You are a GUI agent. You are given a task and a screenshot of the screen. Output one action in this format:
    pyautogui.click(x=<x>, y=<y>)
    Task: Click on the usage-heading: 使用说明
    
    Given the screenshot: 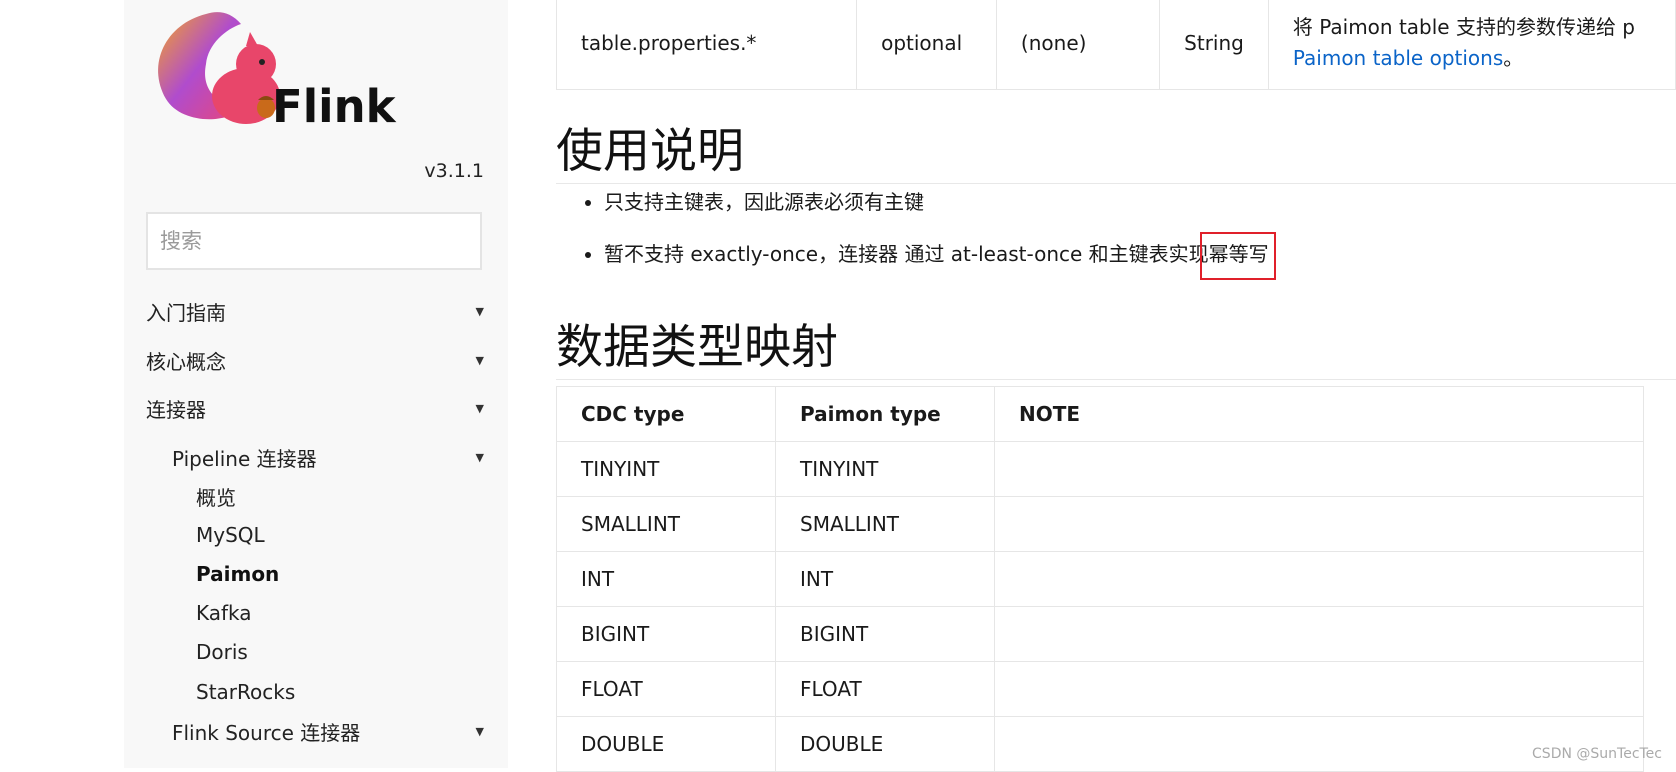 What is the action you would take?
    pyautogui.click(x=1116, y=148)
    